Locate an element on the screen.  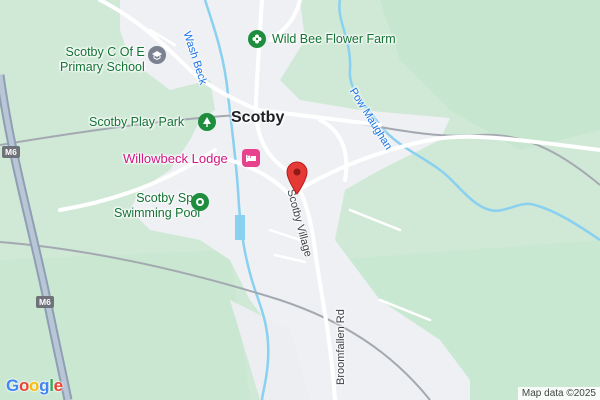
school-label-line-2: Primary School is located at coordinates (102, 67).